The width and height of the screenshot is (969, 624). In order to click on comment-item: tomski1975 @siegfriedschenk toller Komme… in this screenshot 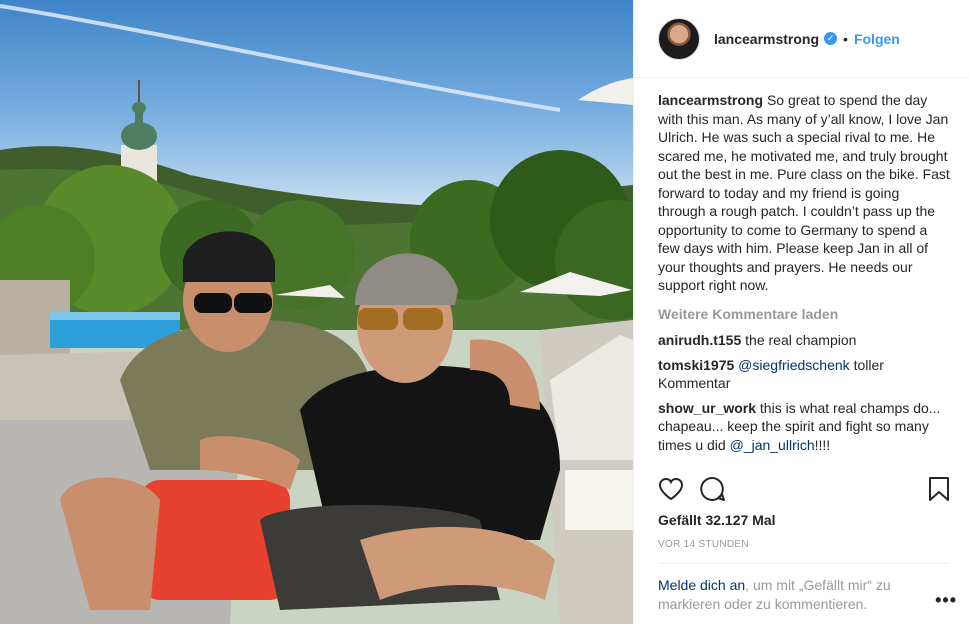, I will do `click(804, 374)`.